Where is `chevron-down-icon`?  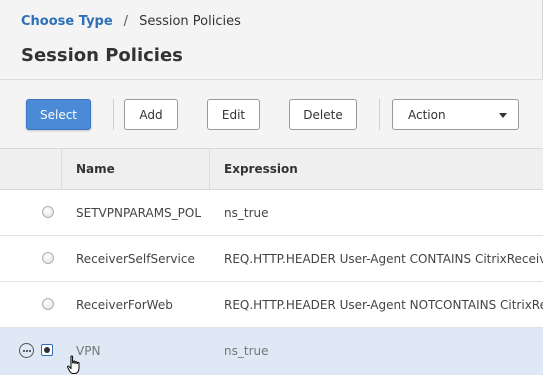
chevron-down-icon is located at coordinates (503, 115).